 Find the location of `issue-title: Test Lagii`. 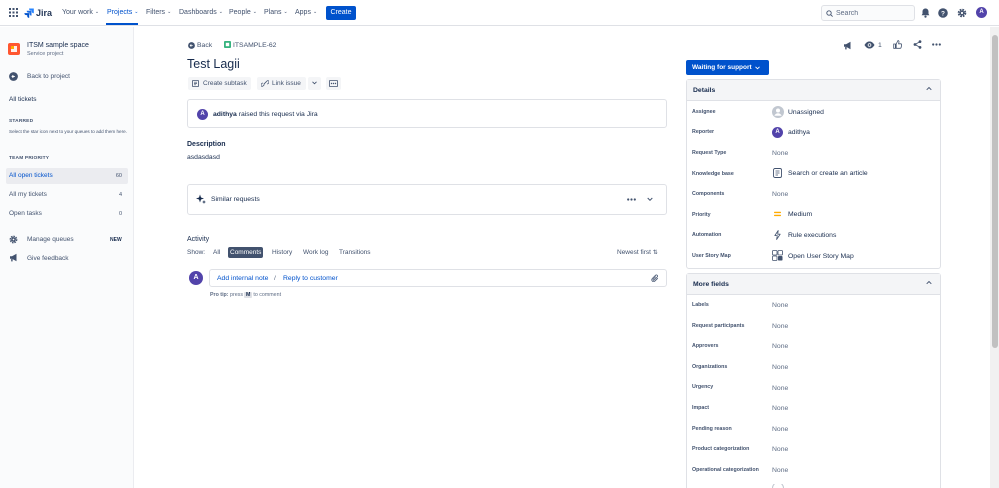

issue-title: Test Lagii is located at coordinates (213, 64).